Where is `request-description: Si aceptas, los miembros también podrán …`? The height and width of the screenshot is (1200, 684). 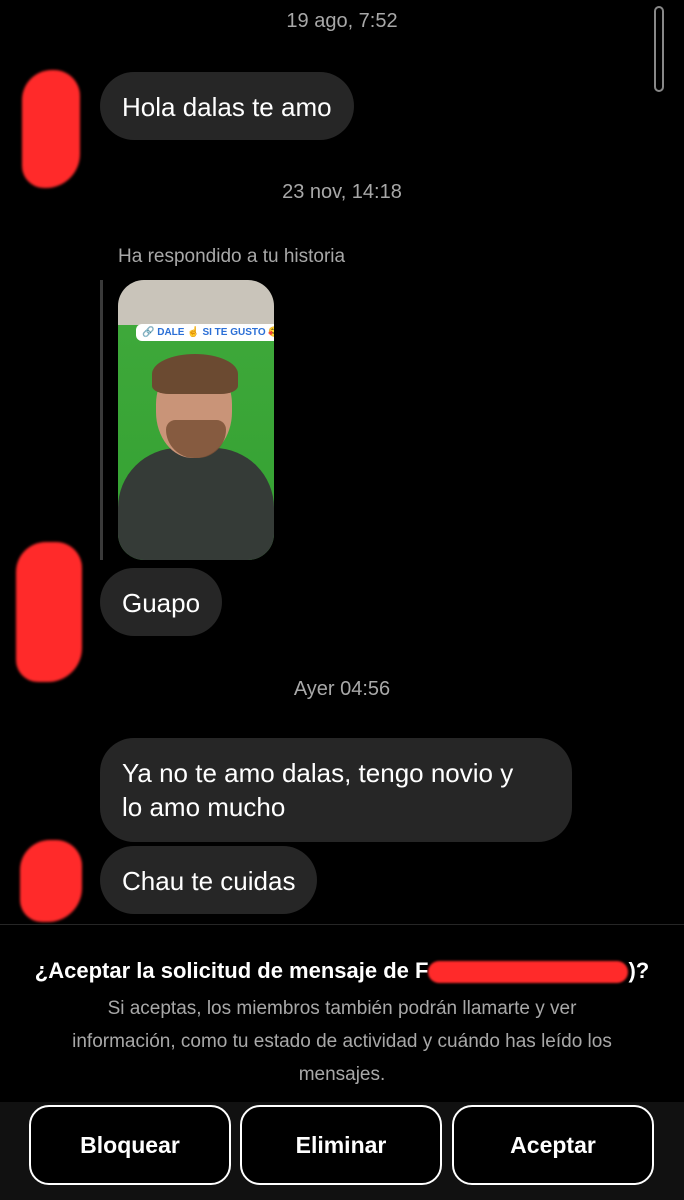 request-description: Si aceptas, los miembros también podrán … is located at coordinates (342, 1041).